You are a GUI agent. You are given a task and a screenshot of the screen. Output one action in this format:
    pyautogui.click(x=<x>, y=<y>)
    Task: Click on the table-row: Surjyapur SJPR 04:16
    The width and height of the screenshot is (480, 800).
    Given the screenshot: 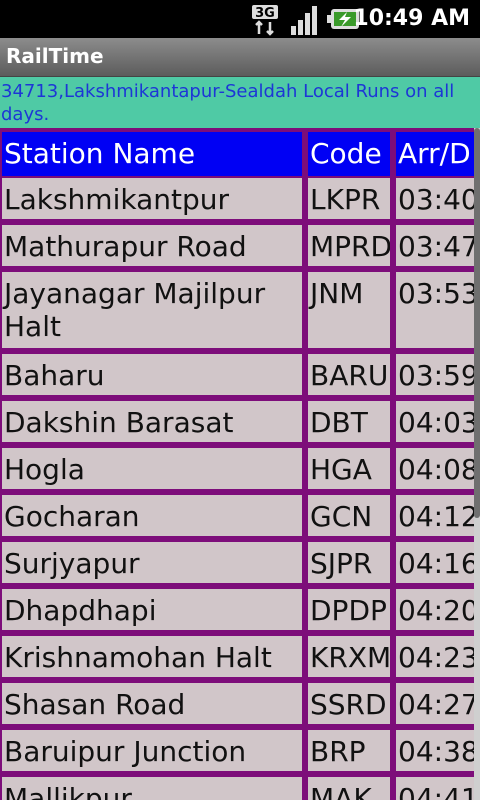 What is the action you would take?
    pyautogui.click(x=237, y=562)
    